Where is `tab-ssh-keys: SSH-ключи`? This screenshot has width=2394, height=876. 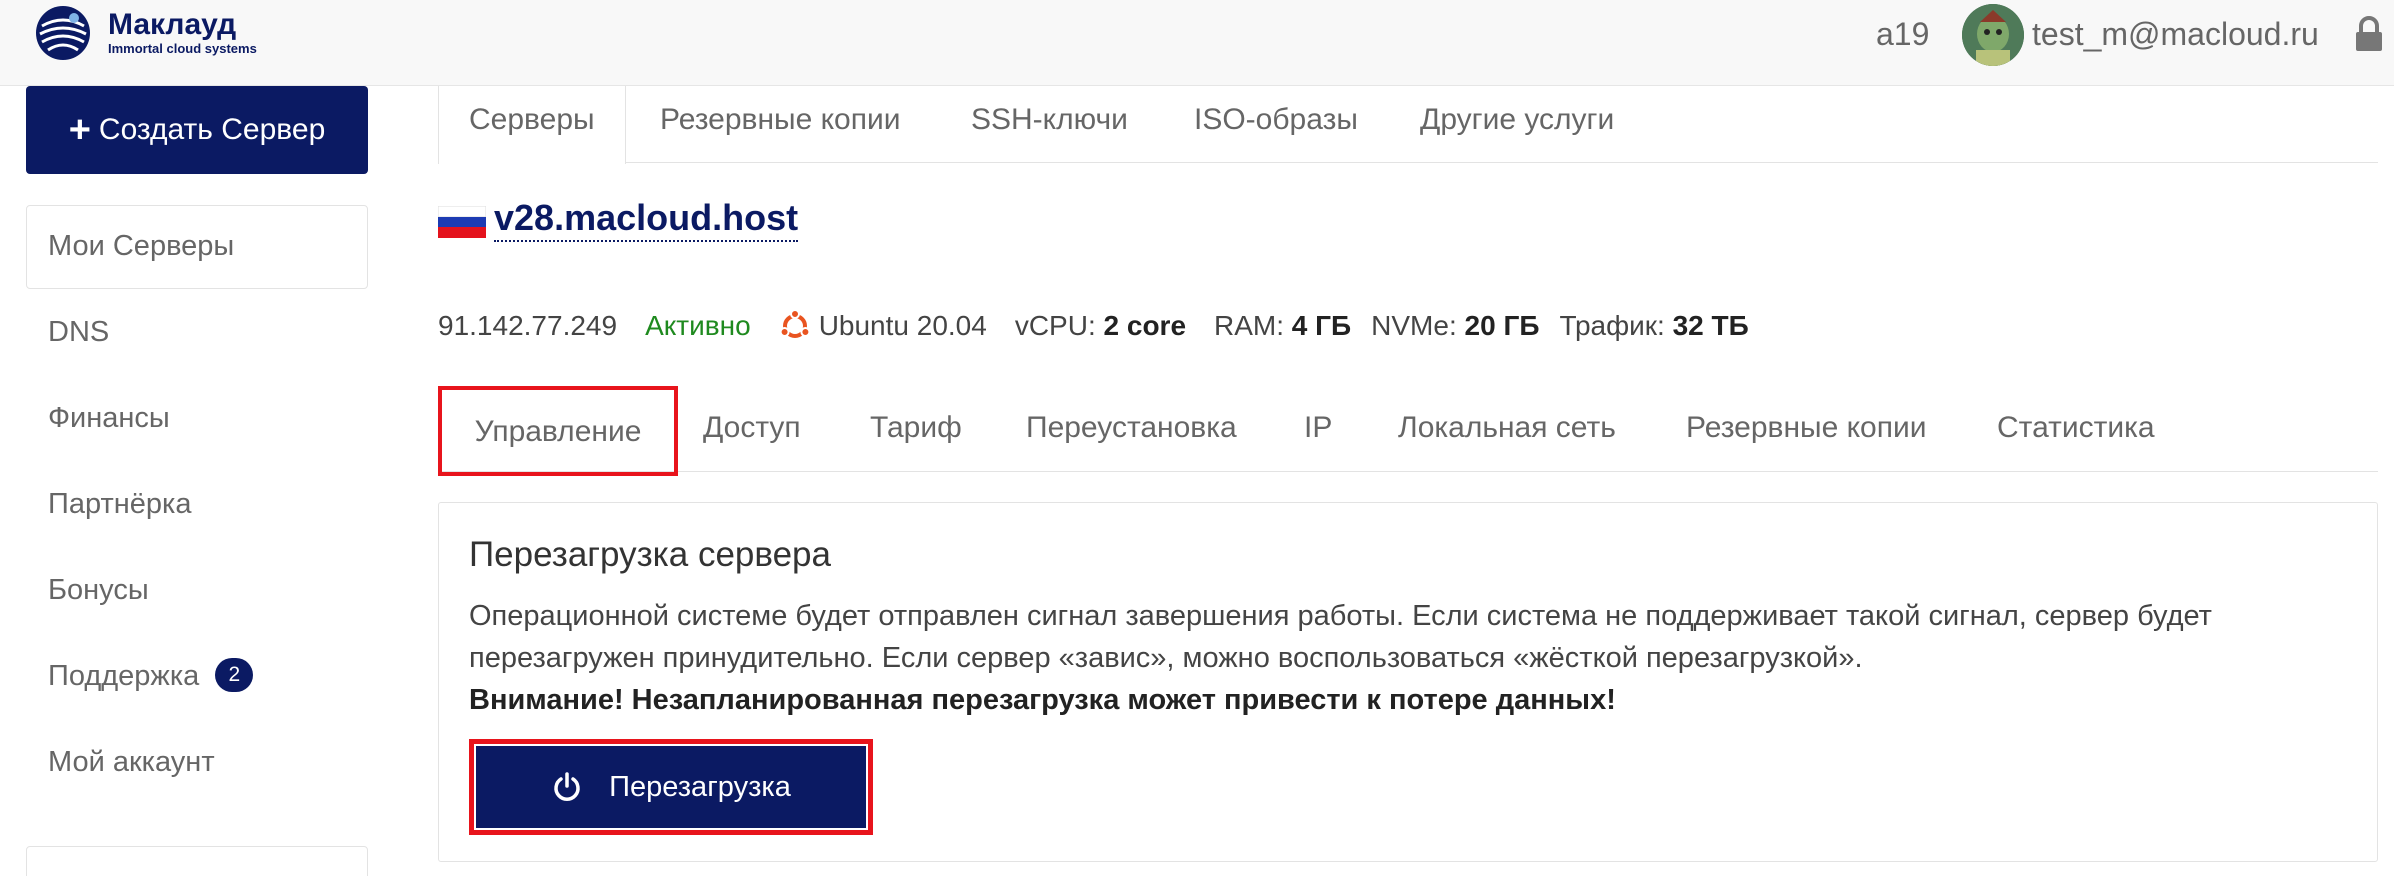 tab-ssh-keys: SSH-ключи is located at coordinates (1049, 125).